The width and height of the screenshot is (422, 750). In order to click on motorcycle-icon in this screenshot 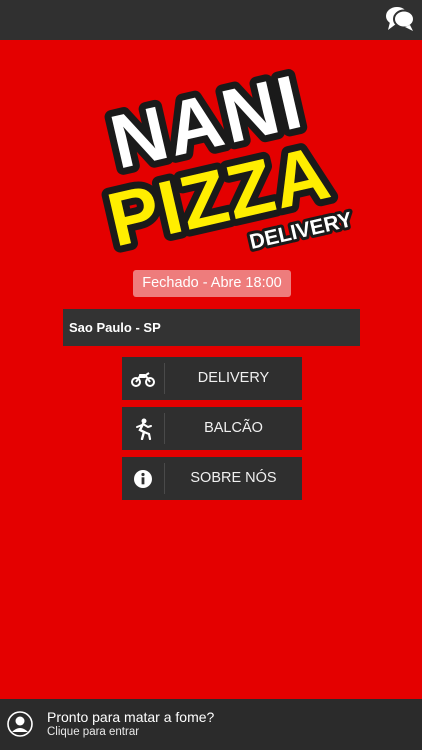, I will do `click(143, 378)`.